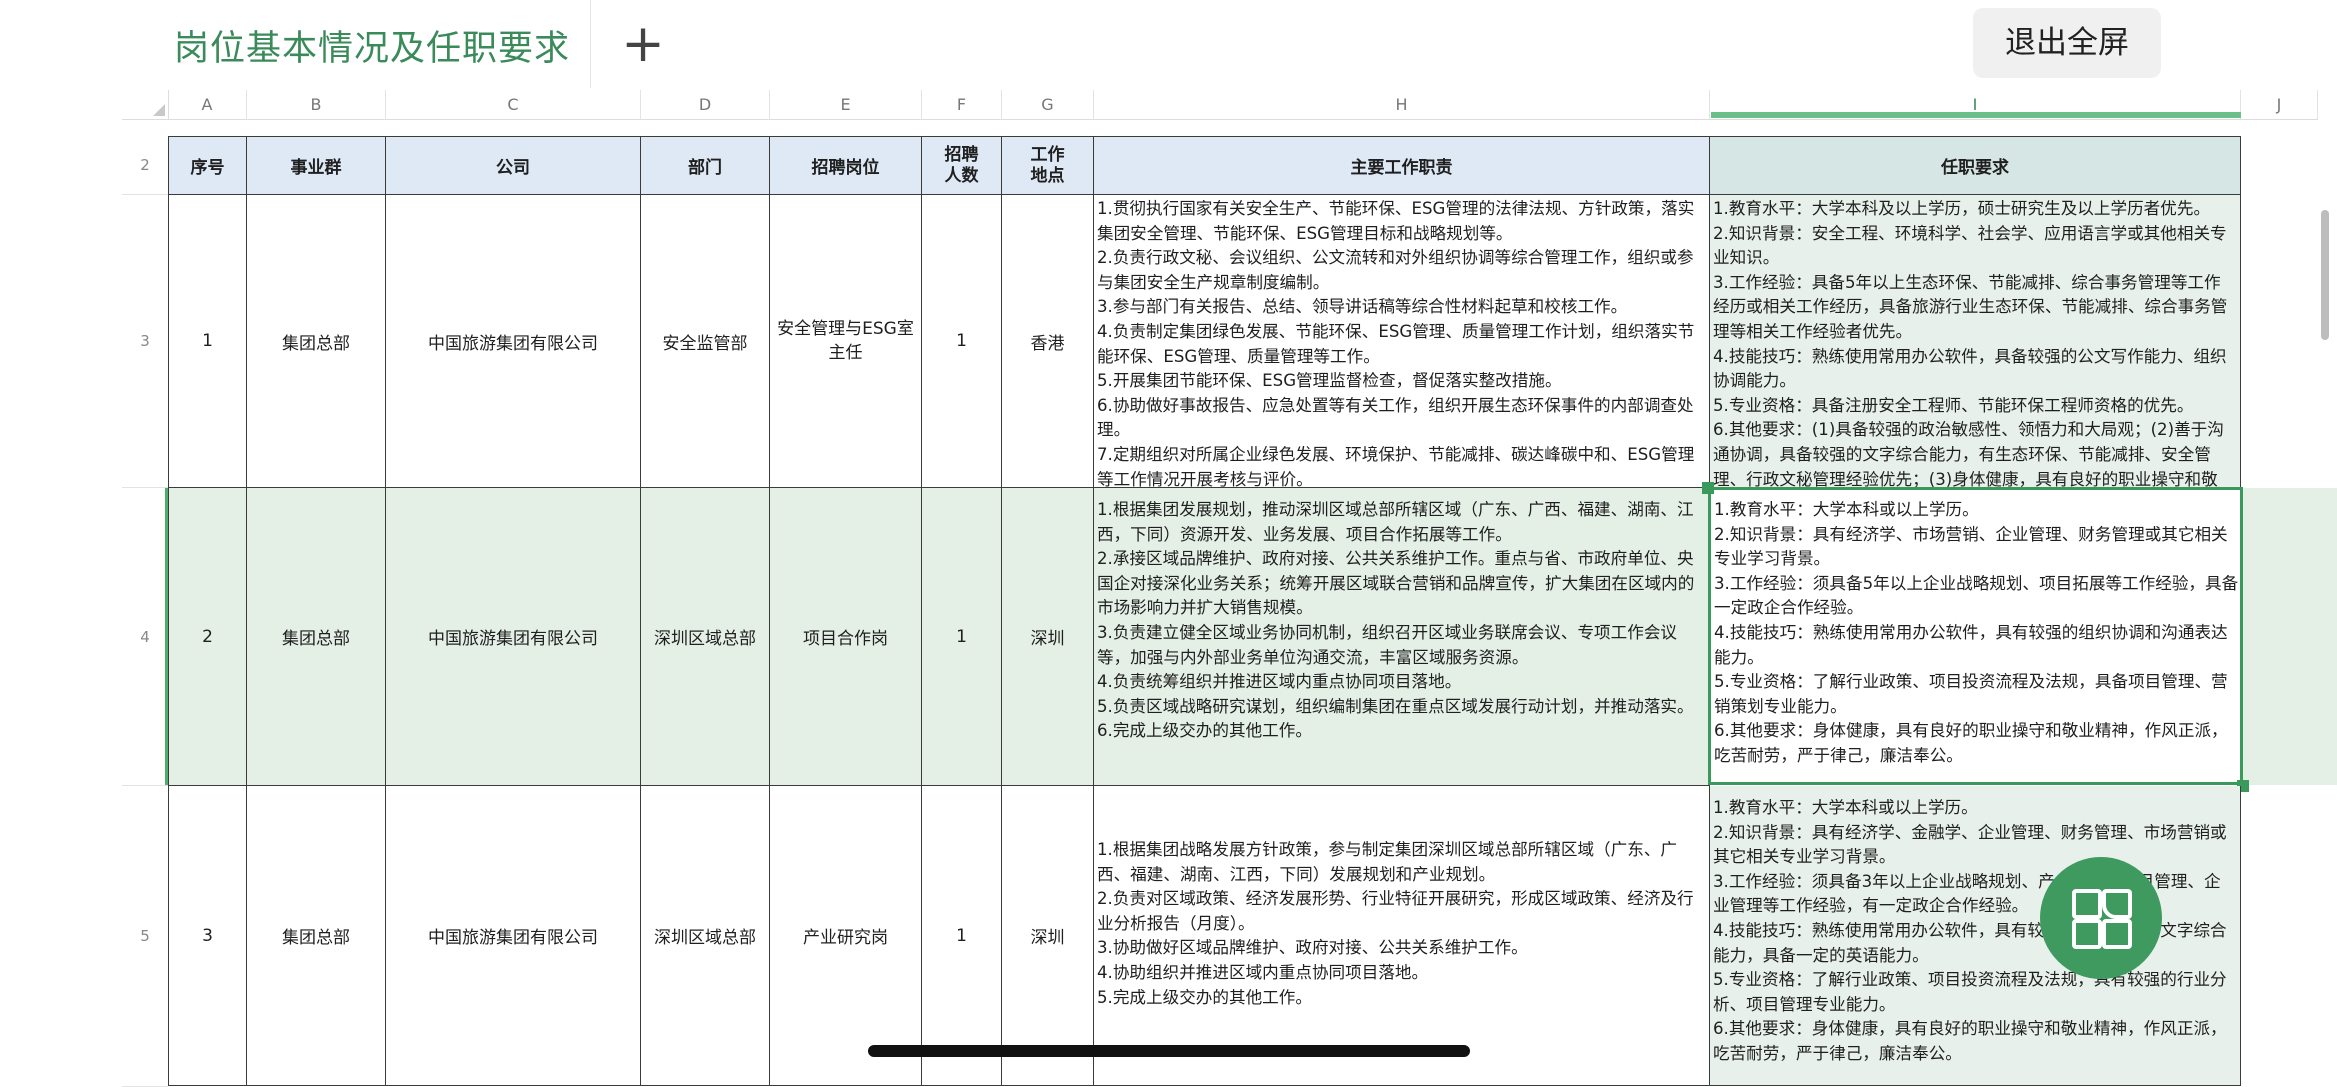 This screenshot has width=2337, height=1087. Describe the element at coordinates (208, 166) in the screenshot. I see `header-seq: 序号` at that location.